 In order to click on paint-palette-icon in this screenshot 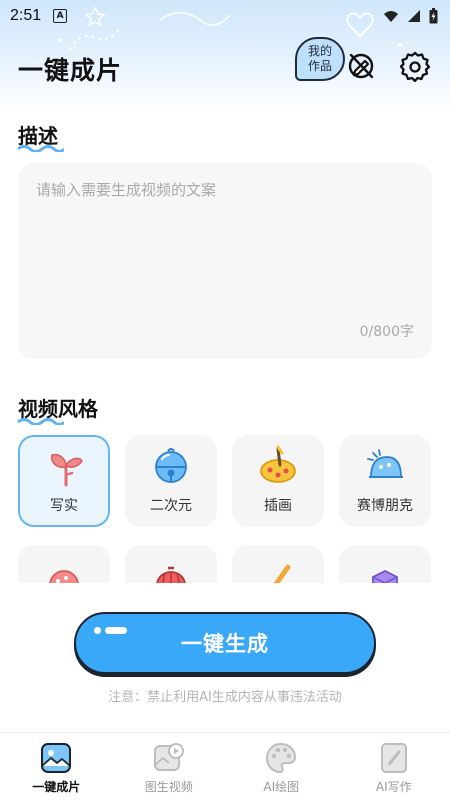, I will do `click(281, 758)`.